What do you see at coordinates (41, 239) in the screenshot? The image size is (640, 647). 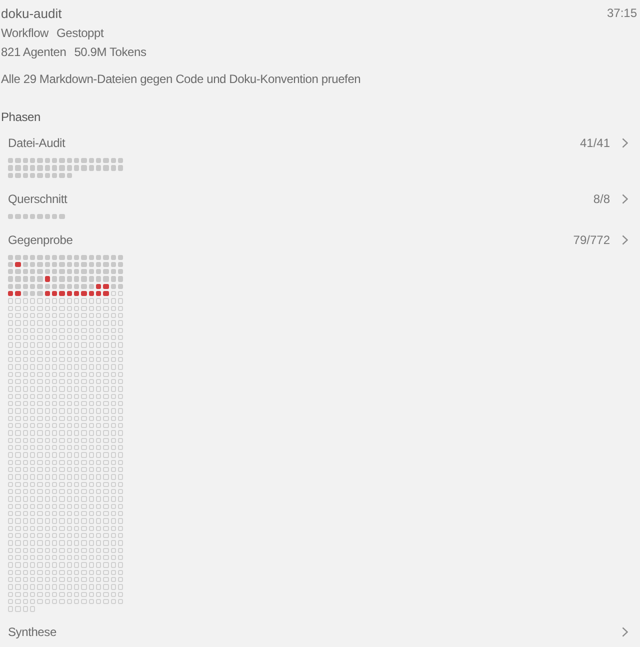 I see `phase-title: Gegenprobe` at bounding box center [41, 239].